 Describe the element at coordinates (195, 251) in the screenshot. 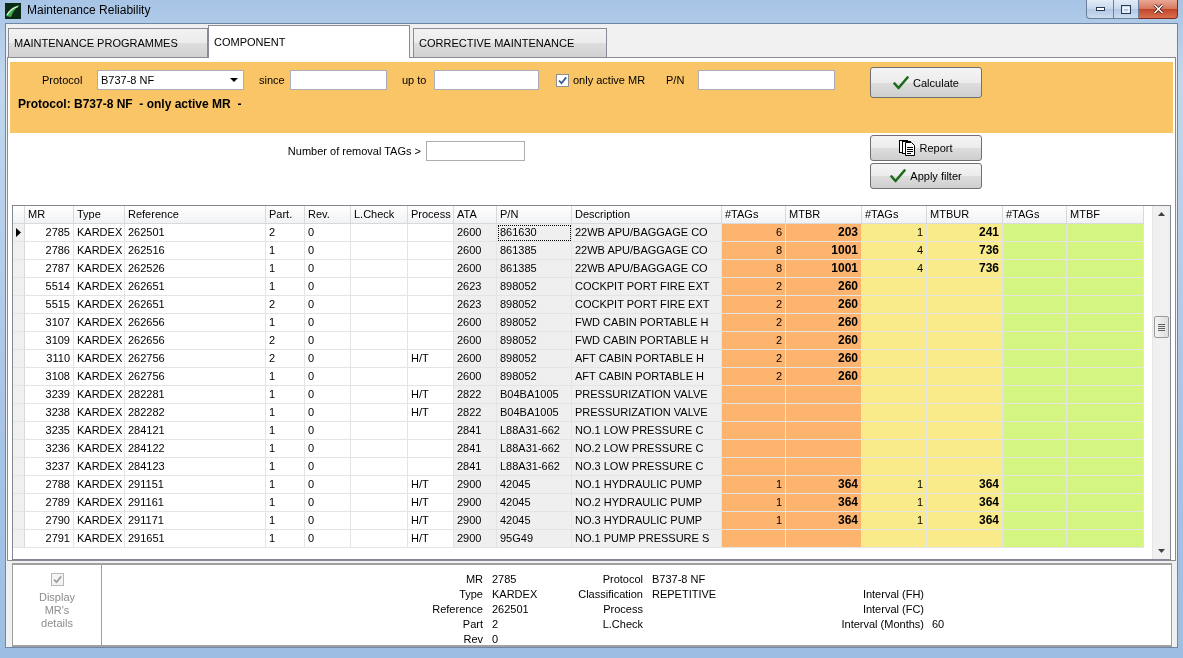

I see `table-cell: 262516` at that location.